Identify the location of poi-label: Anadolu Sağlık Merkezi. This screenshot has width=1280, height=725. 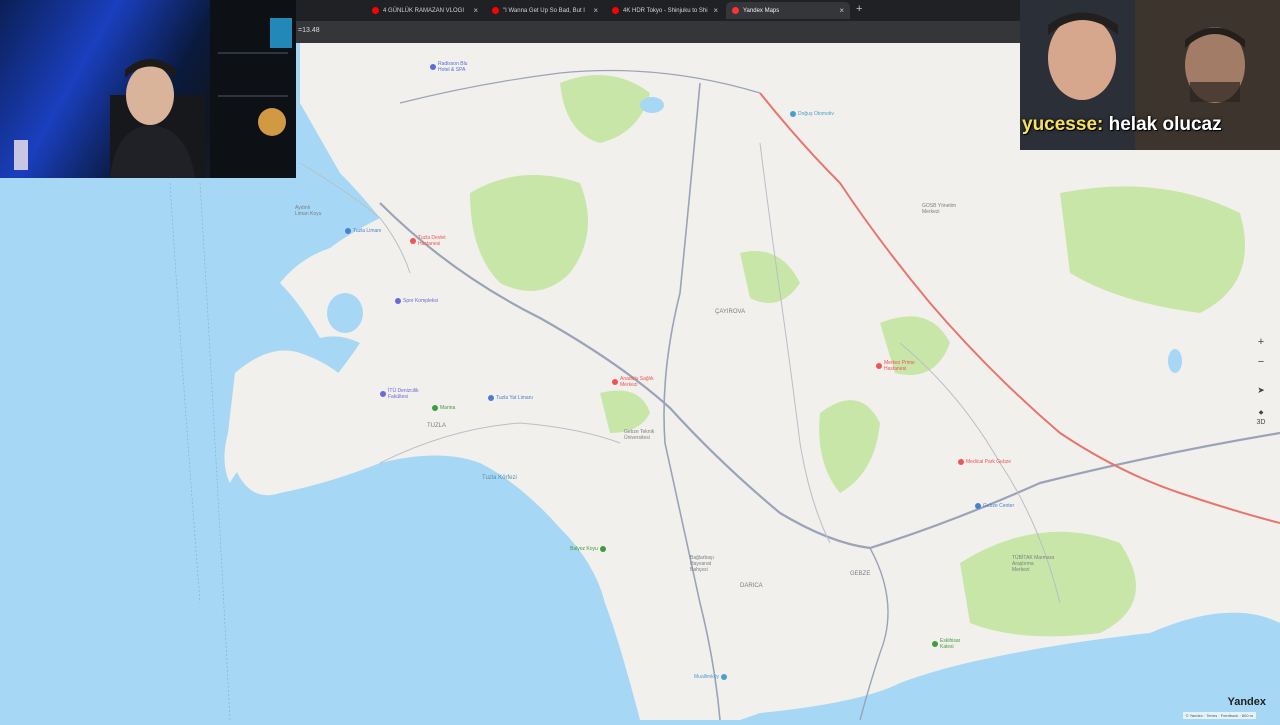
(637, 382).